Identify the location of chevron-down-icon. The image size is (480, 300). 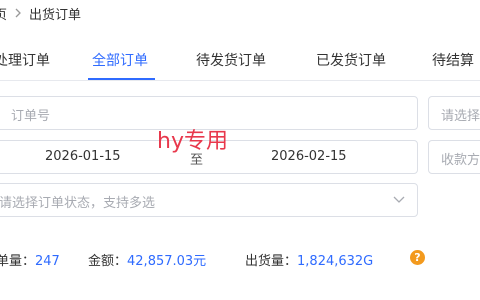
(399, 199).